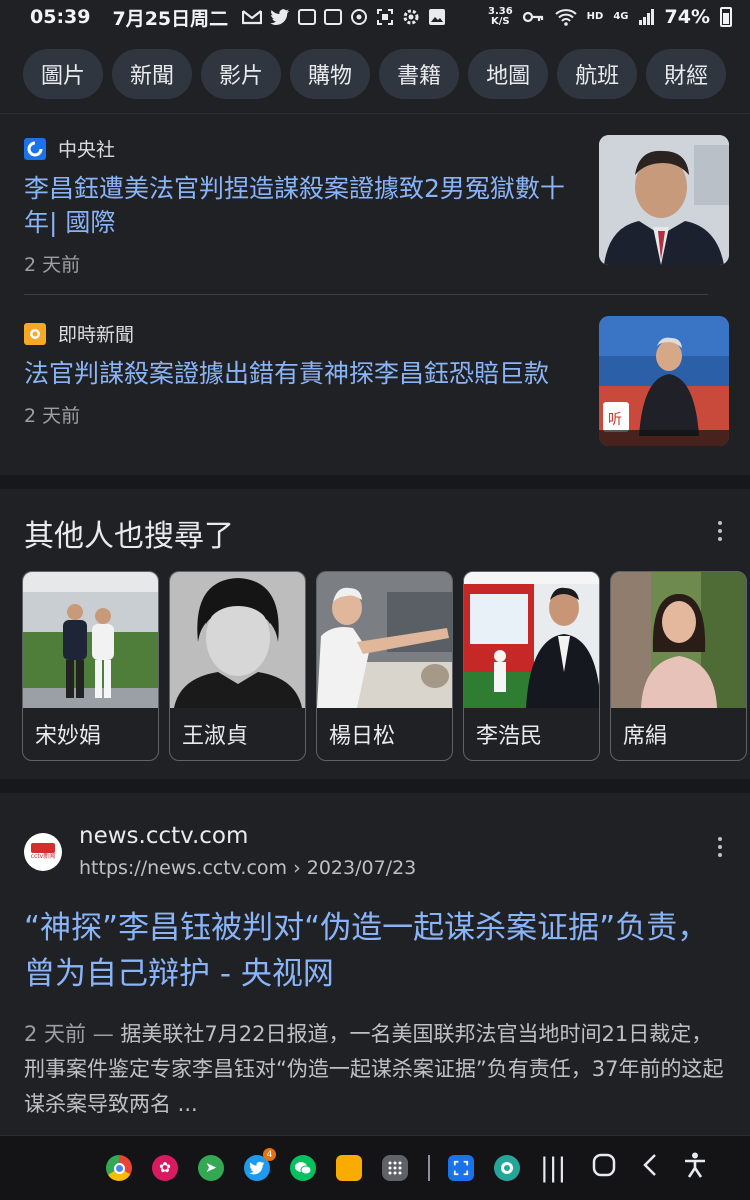 Image resolution: width=750 pixels, height=1200 pixels. Describe the element at coordinates (595, 16) in the screenshot. I see `hd-label: HD` at that location.